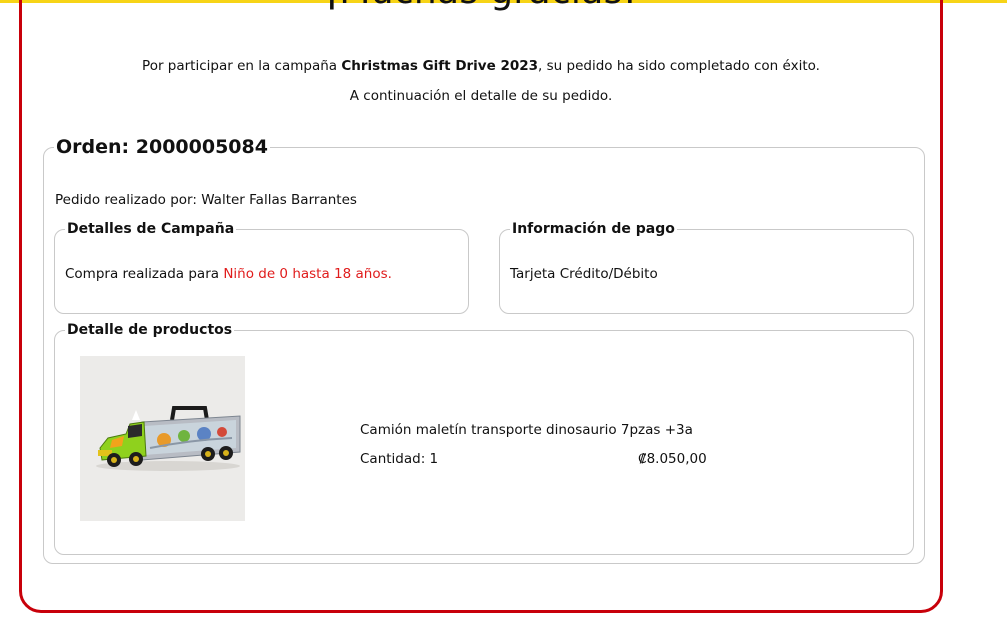  I want to click on page-title: ¡Muchas gracias!, so click(481, 6).